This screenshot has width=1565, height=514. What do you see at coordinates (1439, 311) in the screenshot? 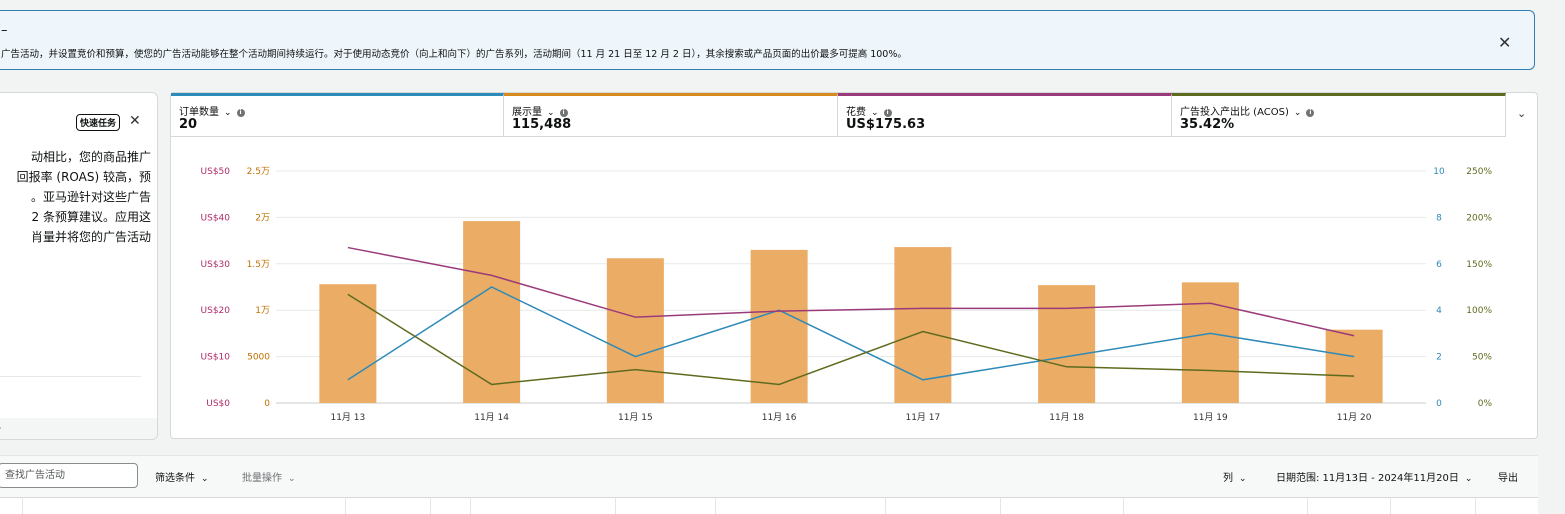
I see `orders-tick-label: 4` at bounding box center [1439, 311].